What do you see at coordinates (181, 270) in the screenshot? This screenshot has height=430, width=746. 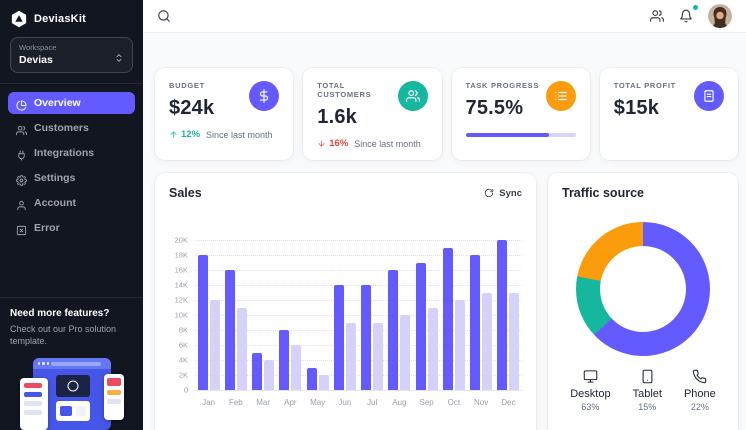 I see `y-tick-label: 16K` at bounding box center [181, 270].